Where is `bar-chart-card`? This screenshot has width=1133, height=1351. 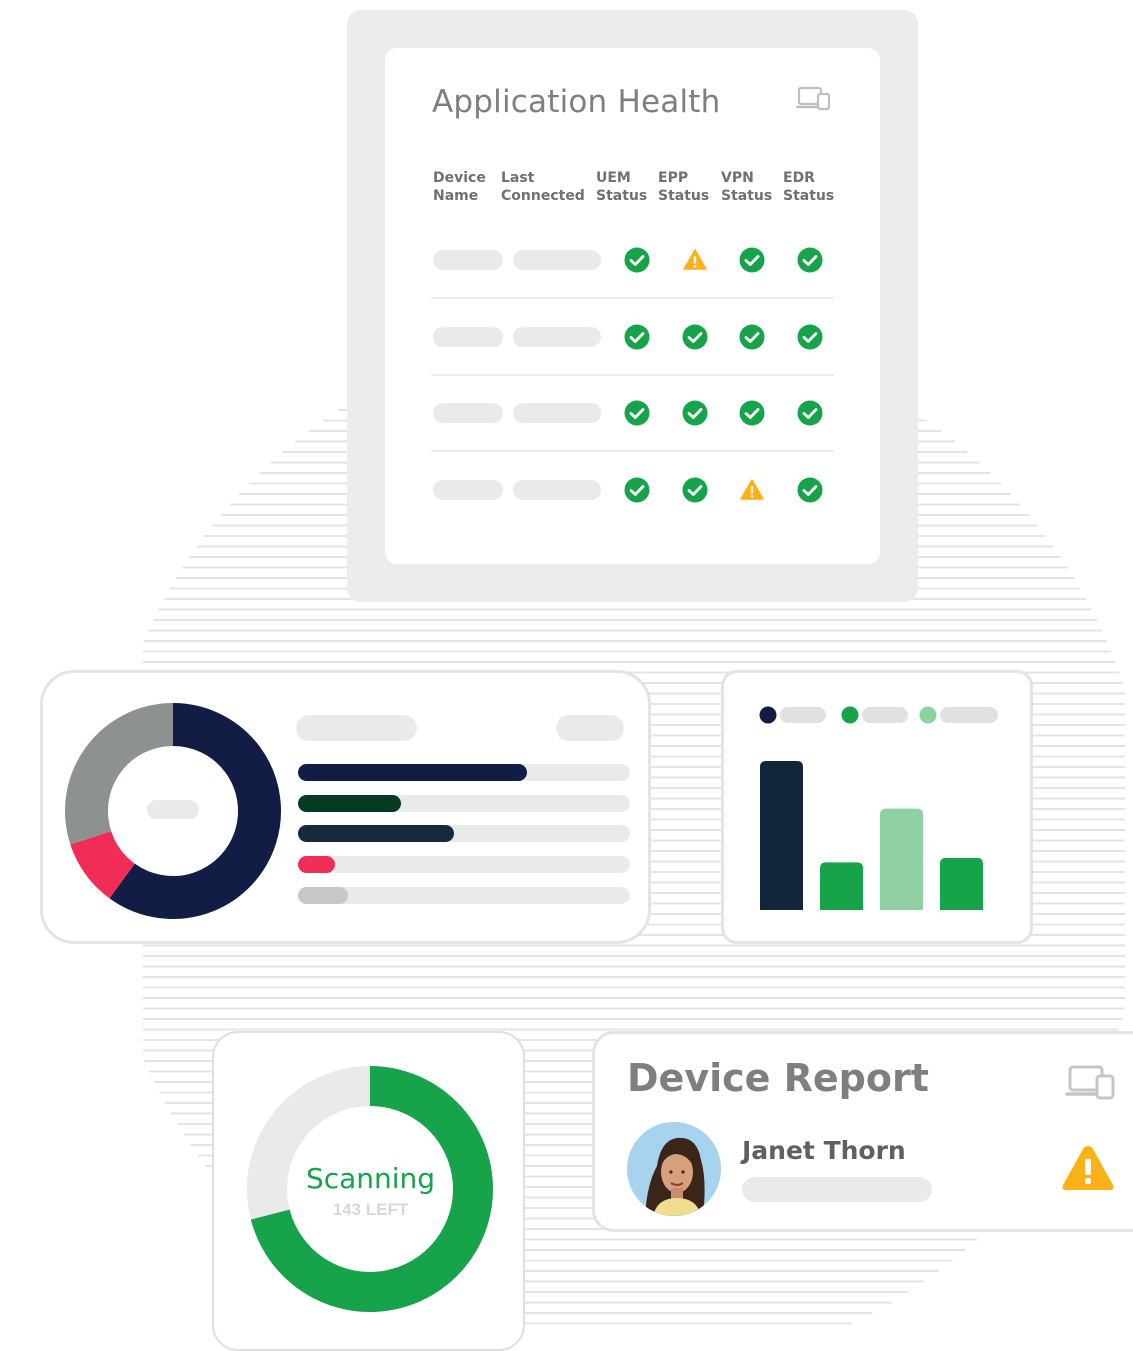
bar-chart-card is located at coordinates (877, 807).